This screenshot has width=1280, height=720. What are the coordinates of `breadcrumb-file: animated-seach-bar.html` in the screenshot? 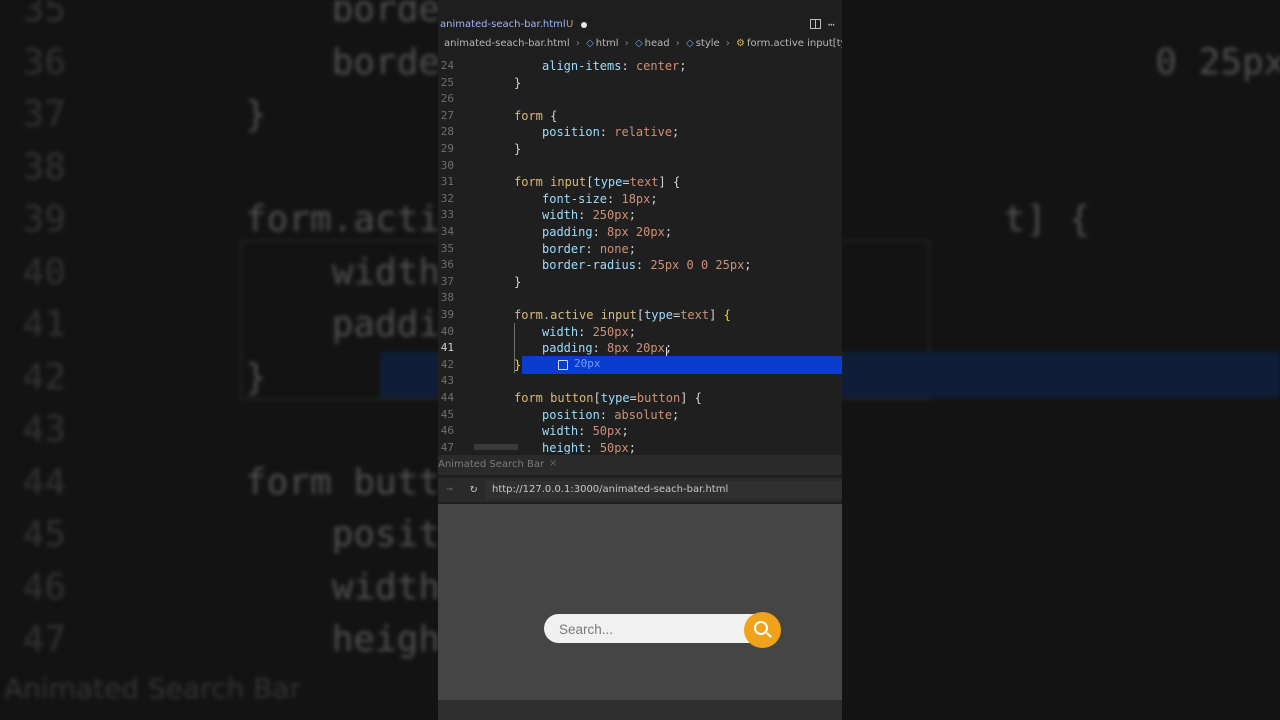 It's located at (507, 43).